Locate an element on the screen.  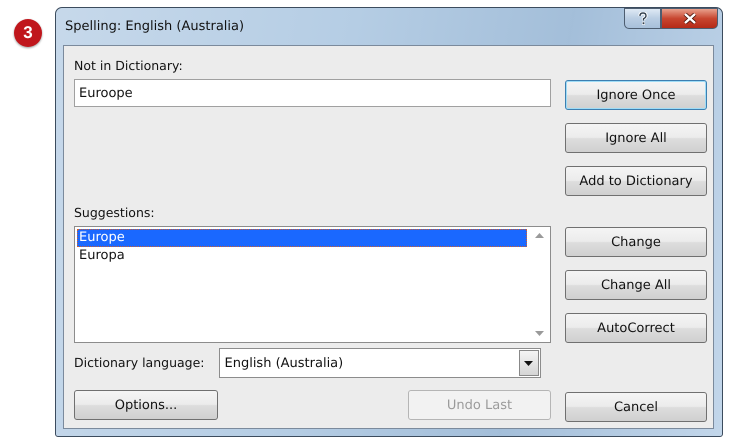
dialog-button: Change All is located at coordinates (636, 285).